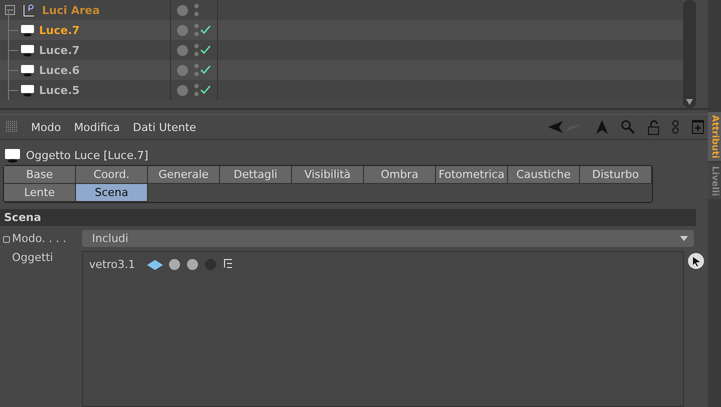 The height and width of the screenshot is (407, 721). Describe the element at coordinates (400, 175) in the screenshot. I see `tab: Ombra` at that location.